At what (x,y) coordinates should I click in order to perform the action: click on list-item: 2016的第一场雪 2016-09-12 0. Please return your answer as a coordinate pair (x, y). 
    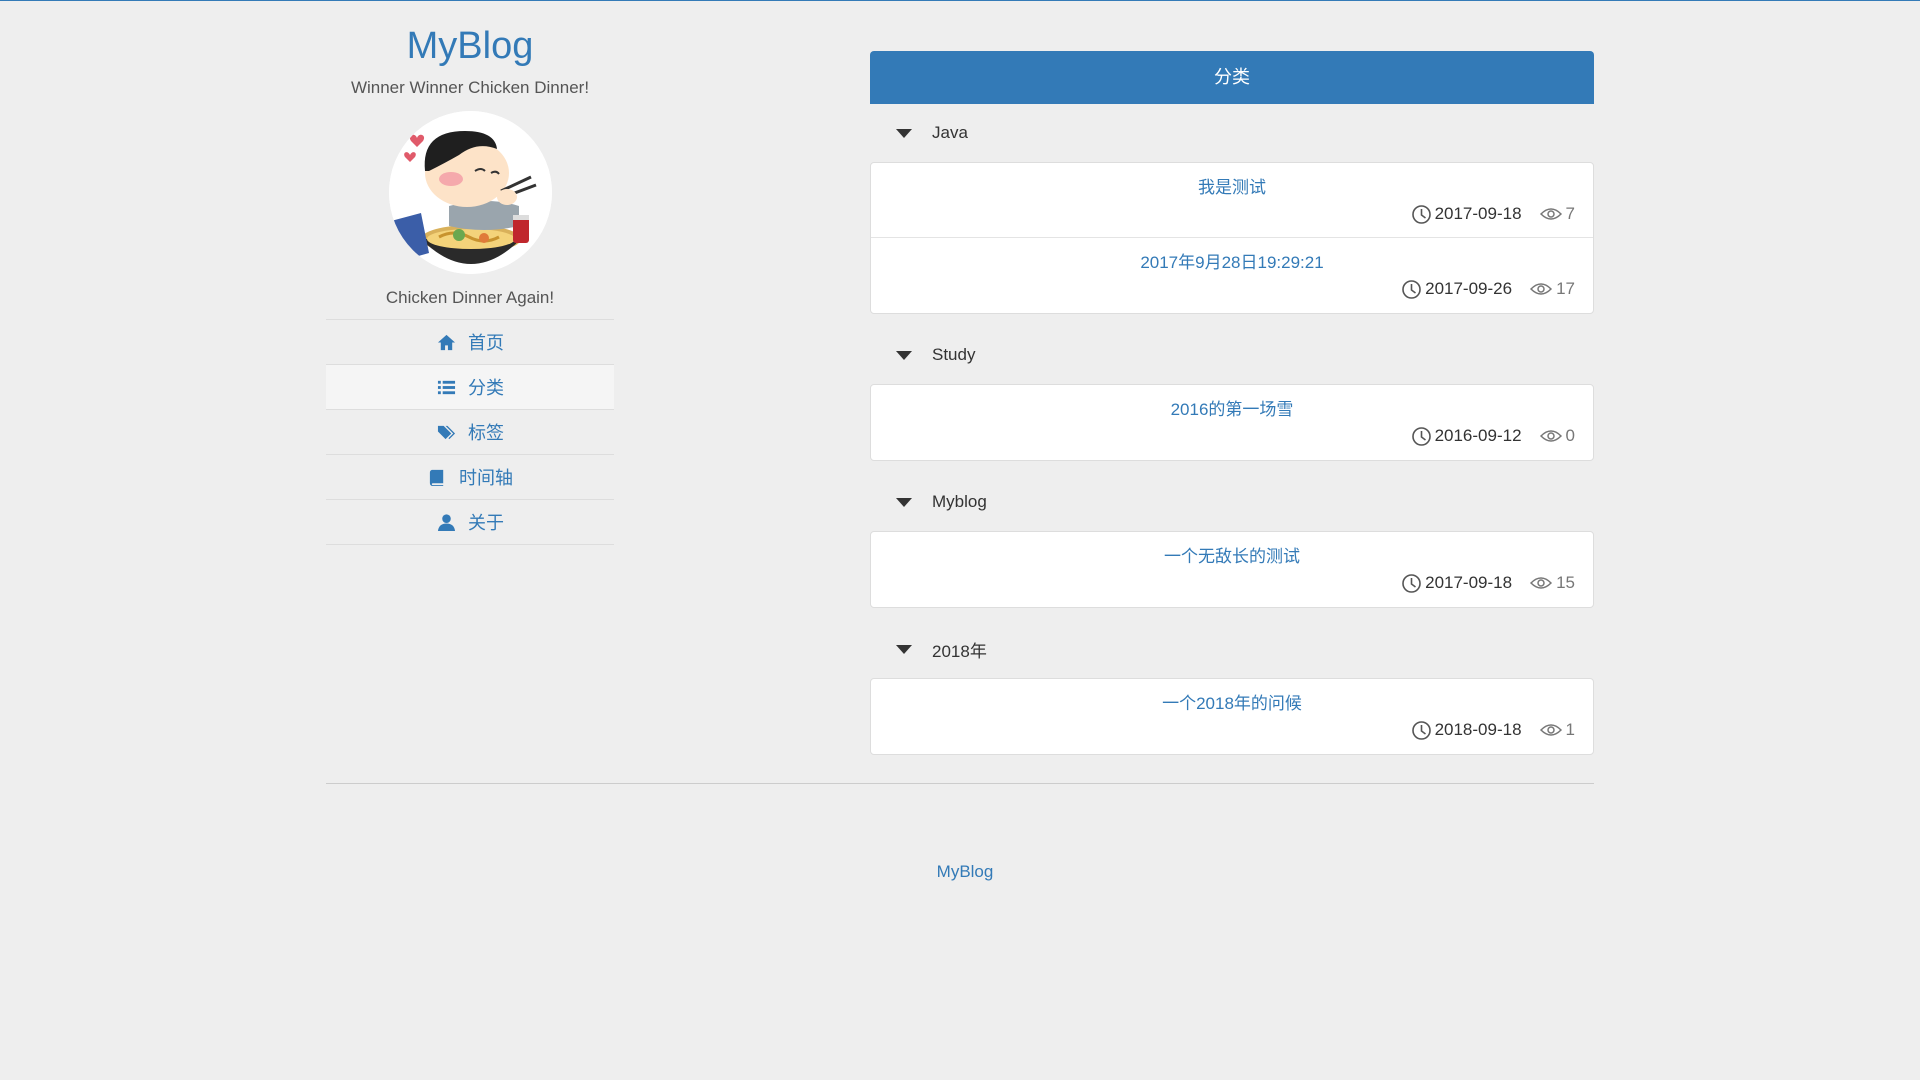
    Looking at the image, I should click on (1232, 422).